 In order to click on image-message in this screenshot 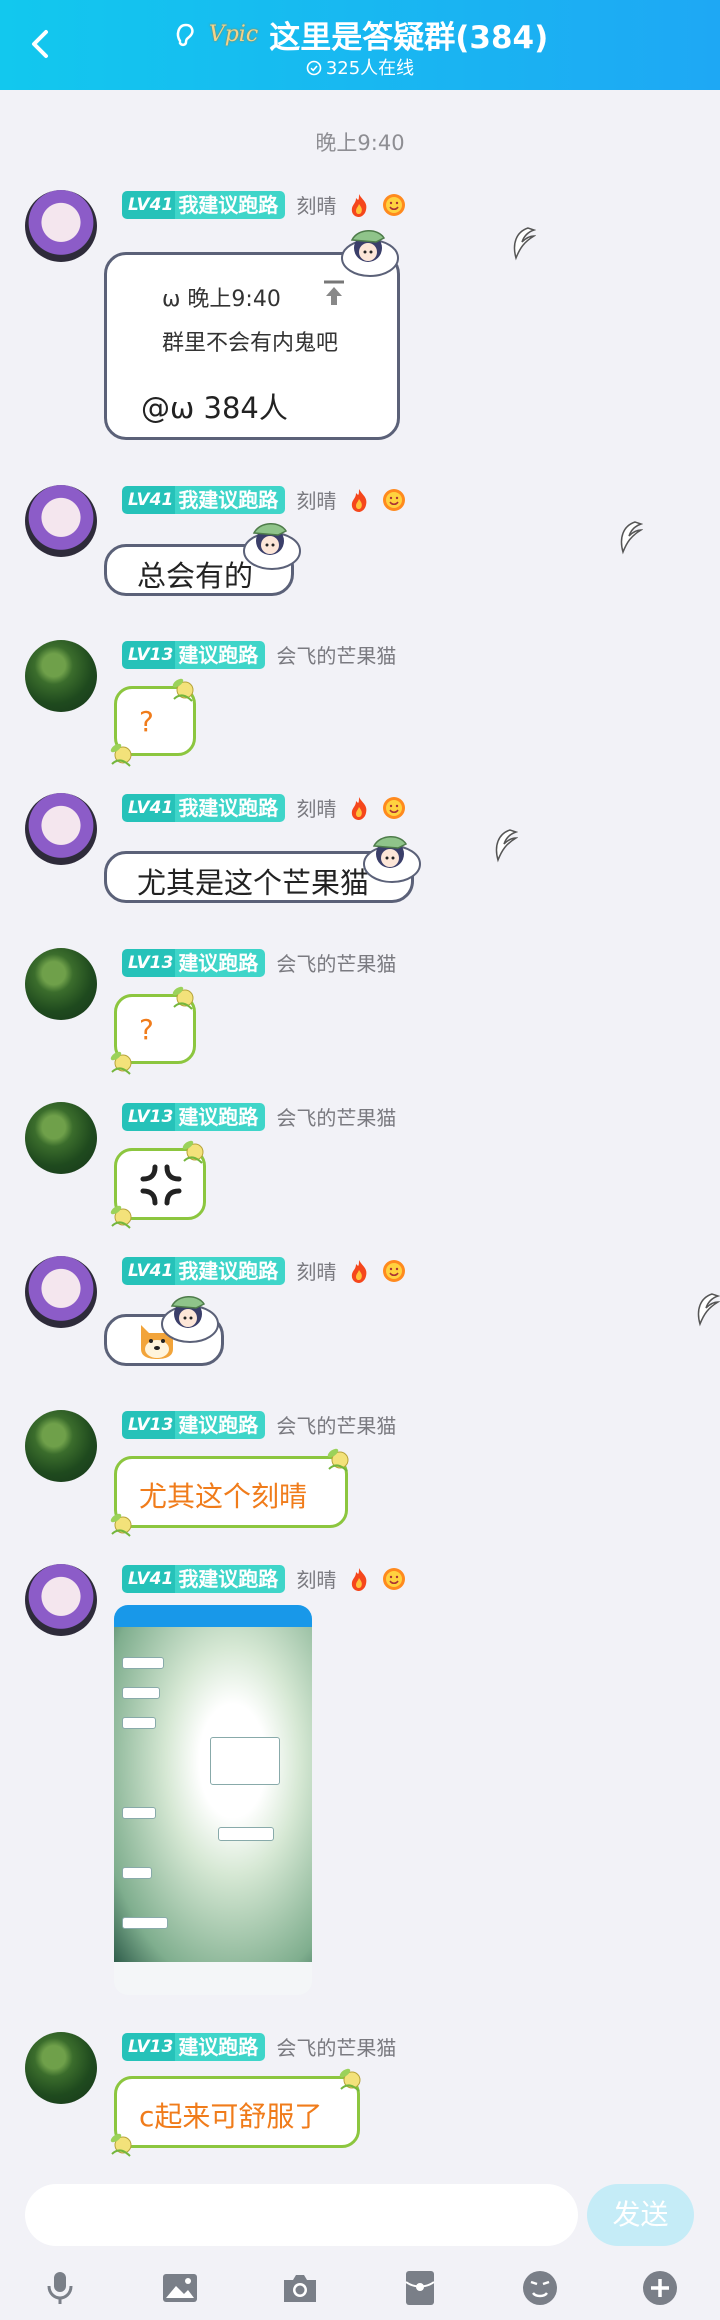, I will do `click(213, 1800)`.